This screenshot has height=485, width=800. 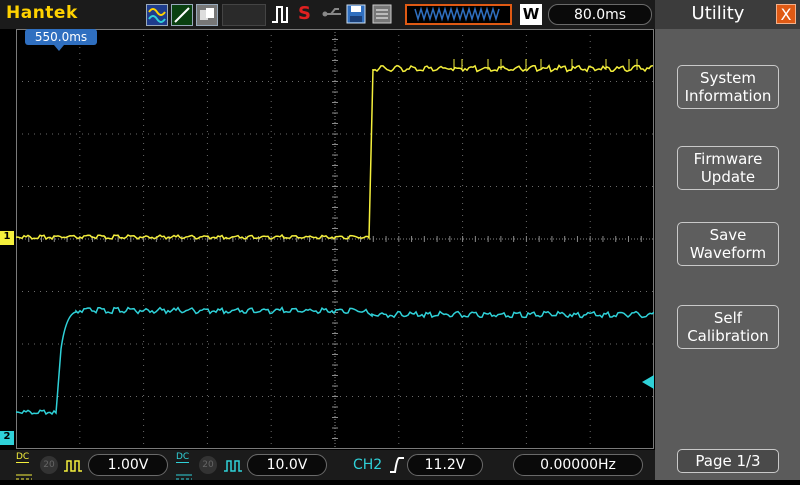 What do you see at coordinates (578, 465) in the screenshot?
I see `frequency-readout: 0.00000Hz` at bounding box center [578, 465].